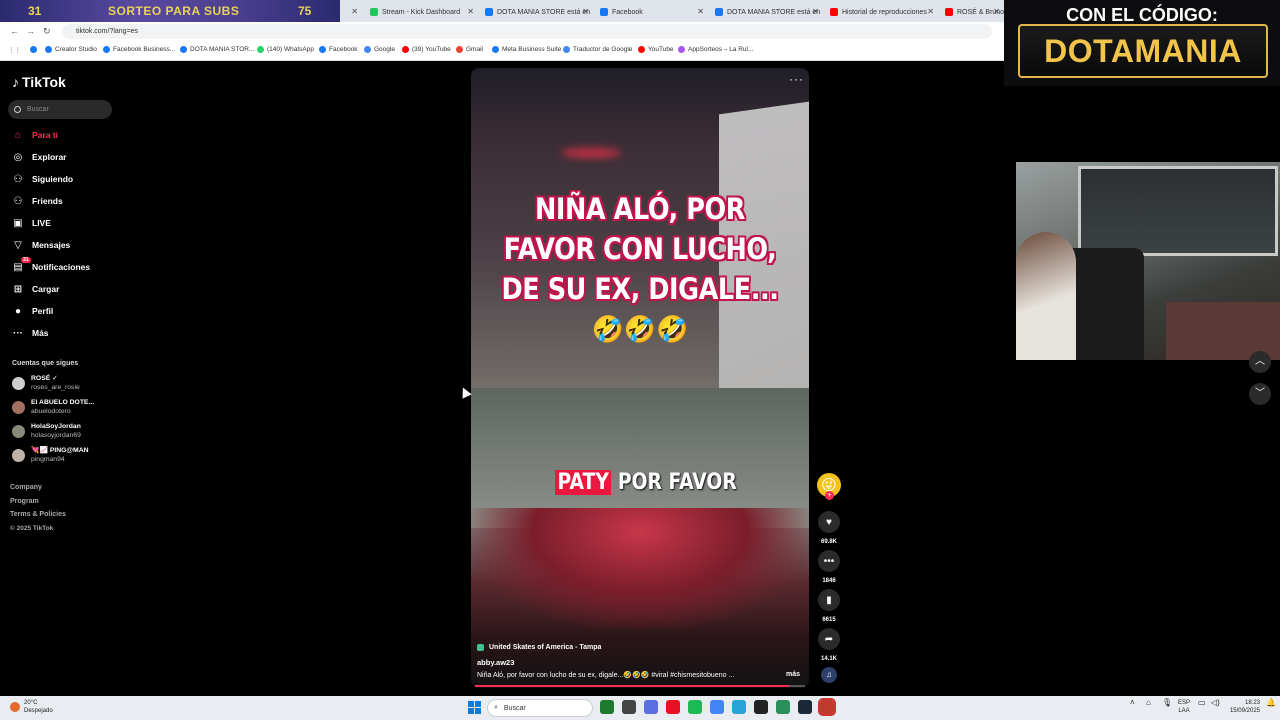  Describe the element at coordinates (24, 501) in the screenshot. I see `footer-link: Program` at that location.